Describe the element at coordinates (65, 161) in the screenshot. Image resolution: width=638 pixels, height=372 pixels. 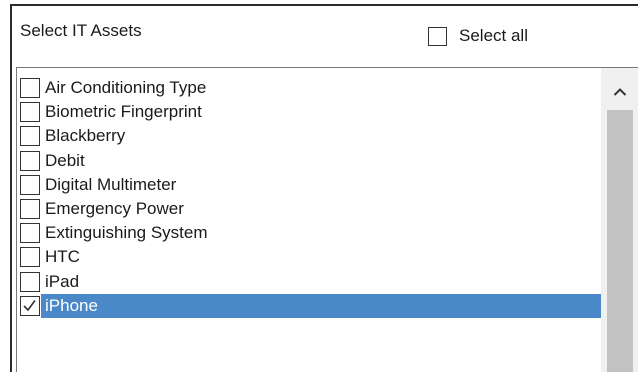
I see `list-item-label: Debit` at that location.